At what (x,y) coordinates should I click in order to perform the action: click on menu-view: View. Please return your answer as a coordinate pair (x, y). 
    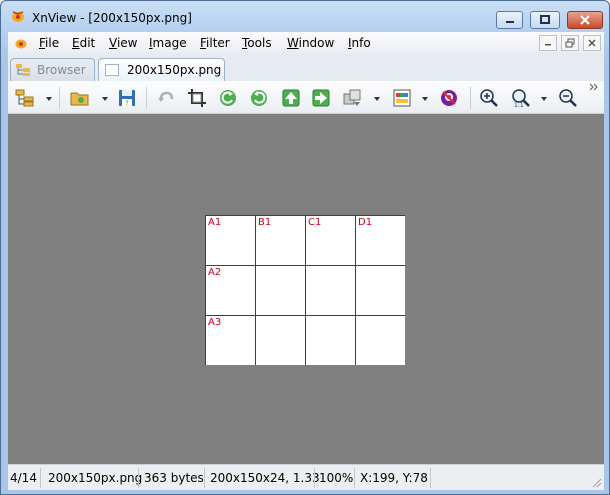
    Looking at the image, I should click on (123, 43).